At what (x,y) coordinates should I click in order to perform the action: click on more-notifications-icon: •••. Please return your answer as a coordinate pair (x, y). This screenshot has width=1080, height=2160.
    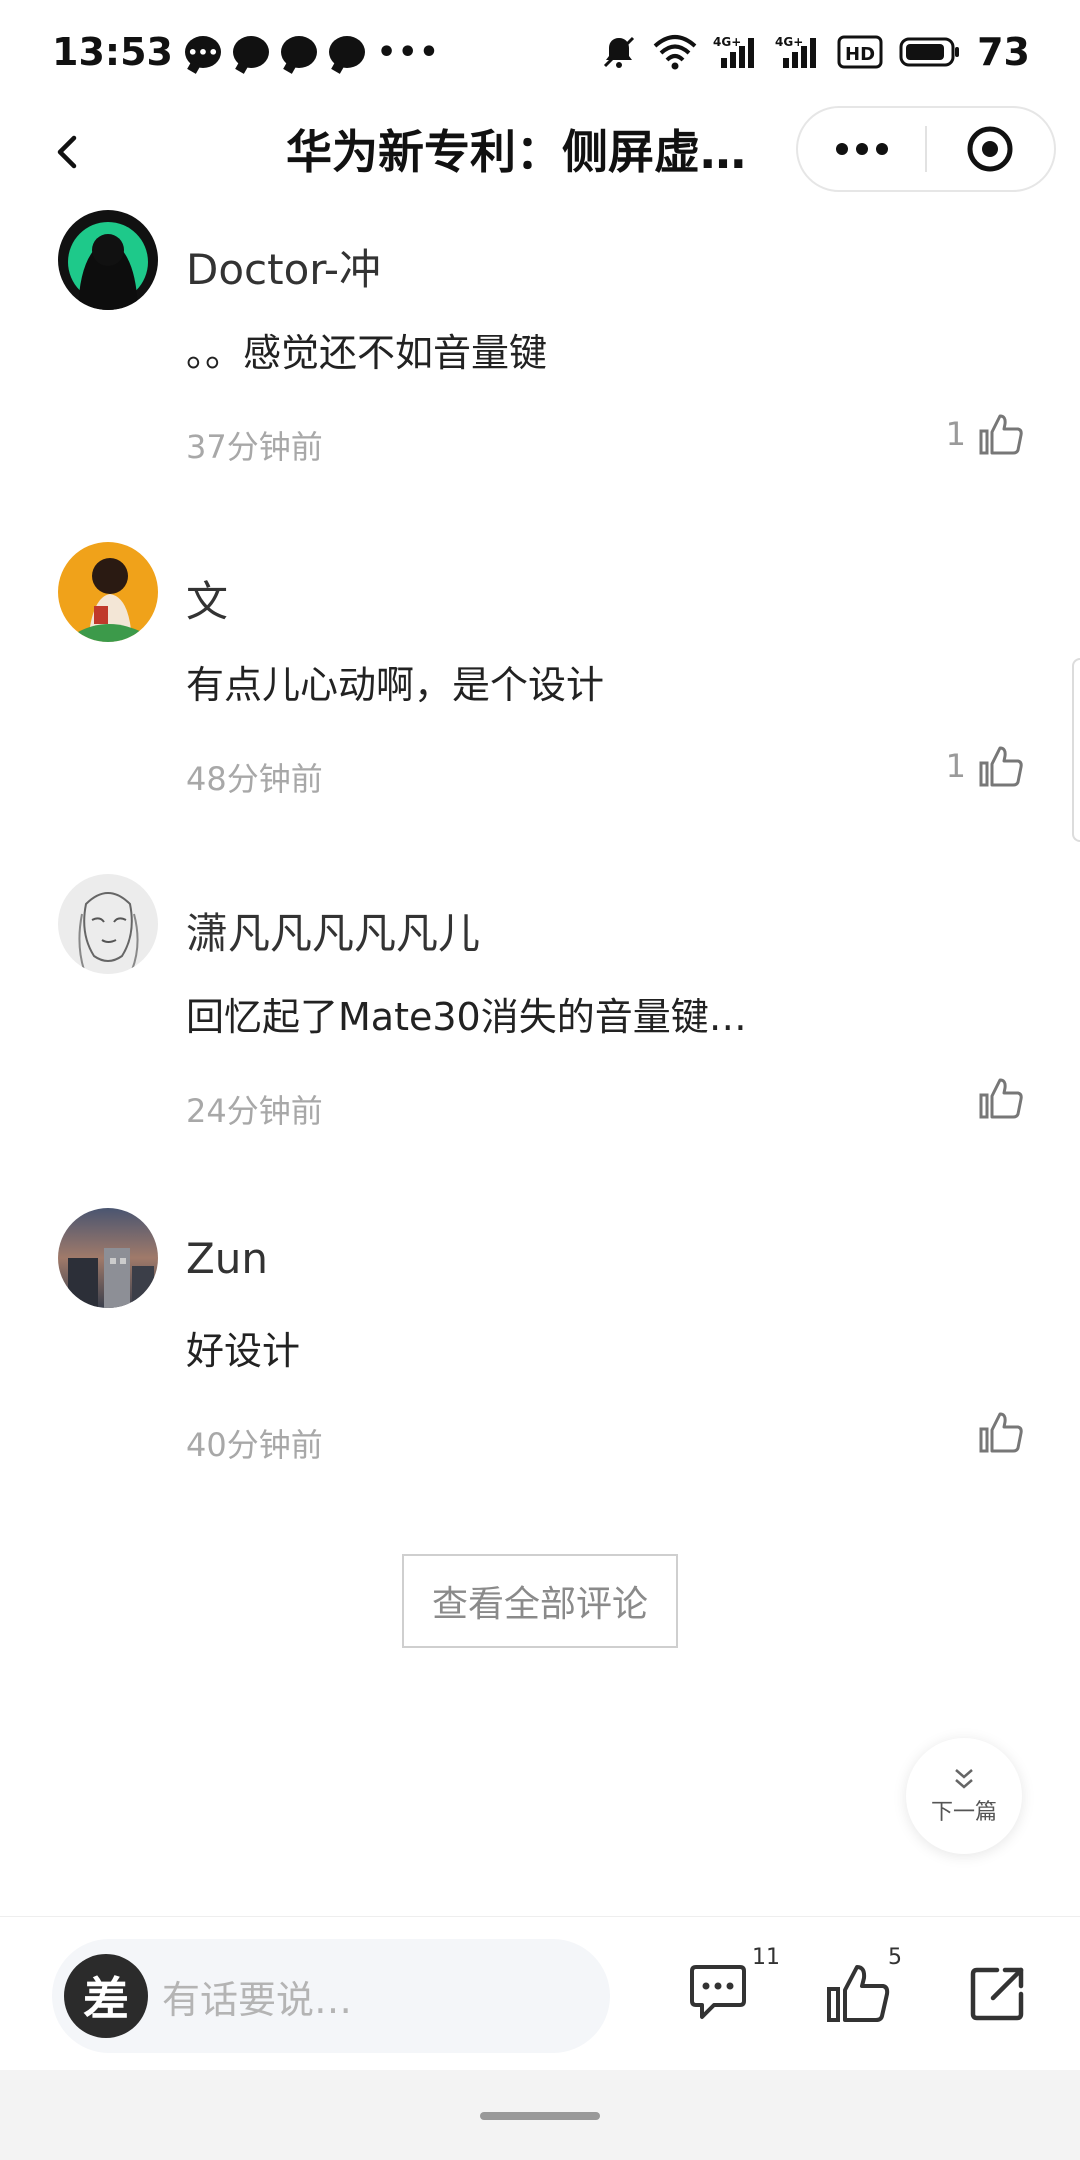
    Looking at the image, I should click on (408, 52).